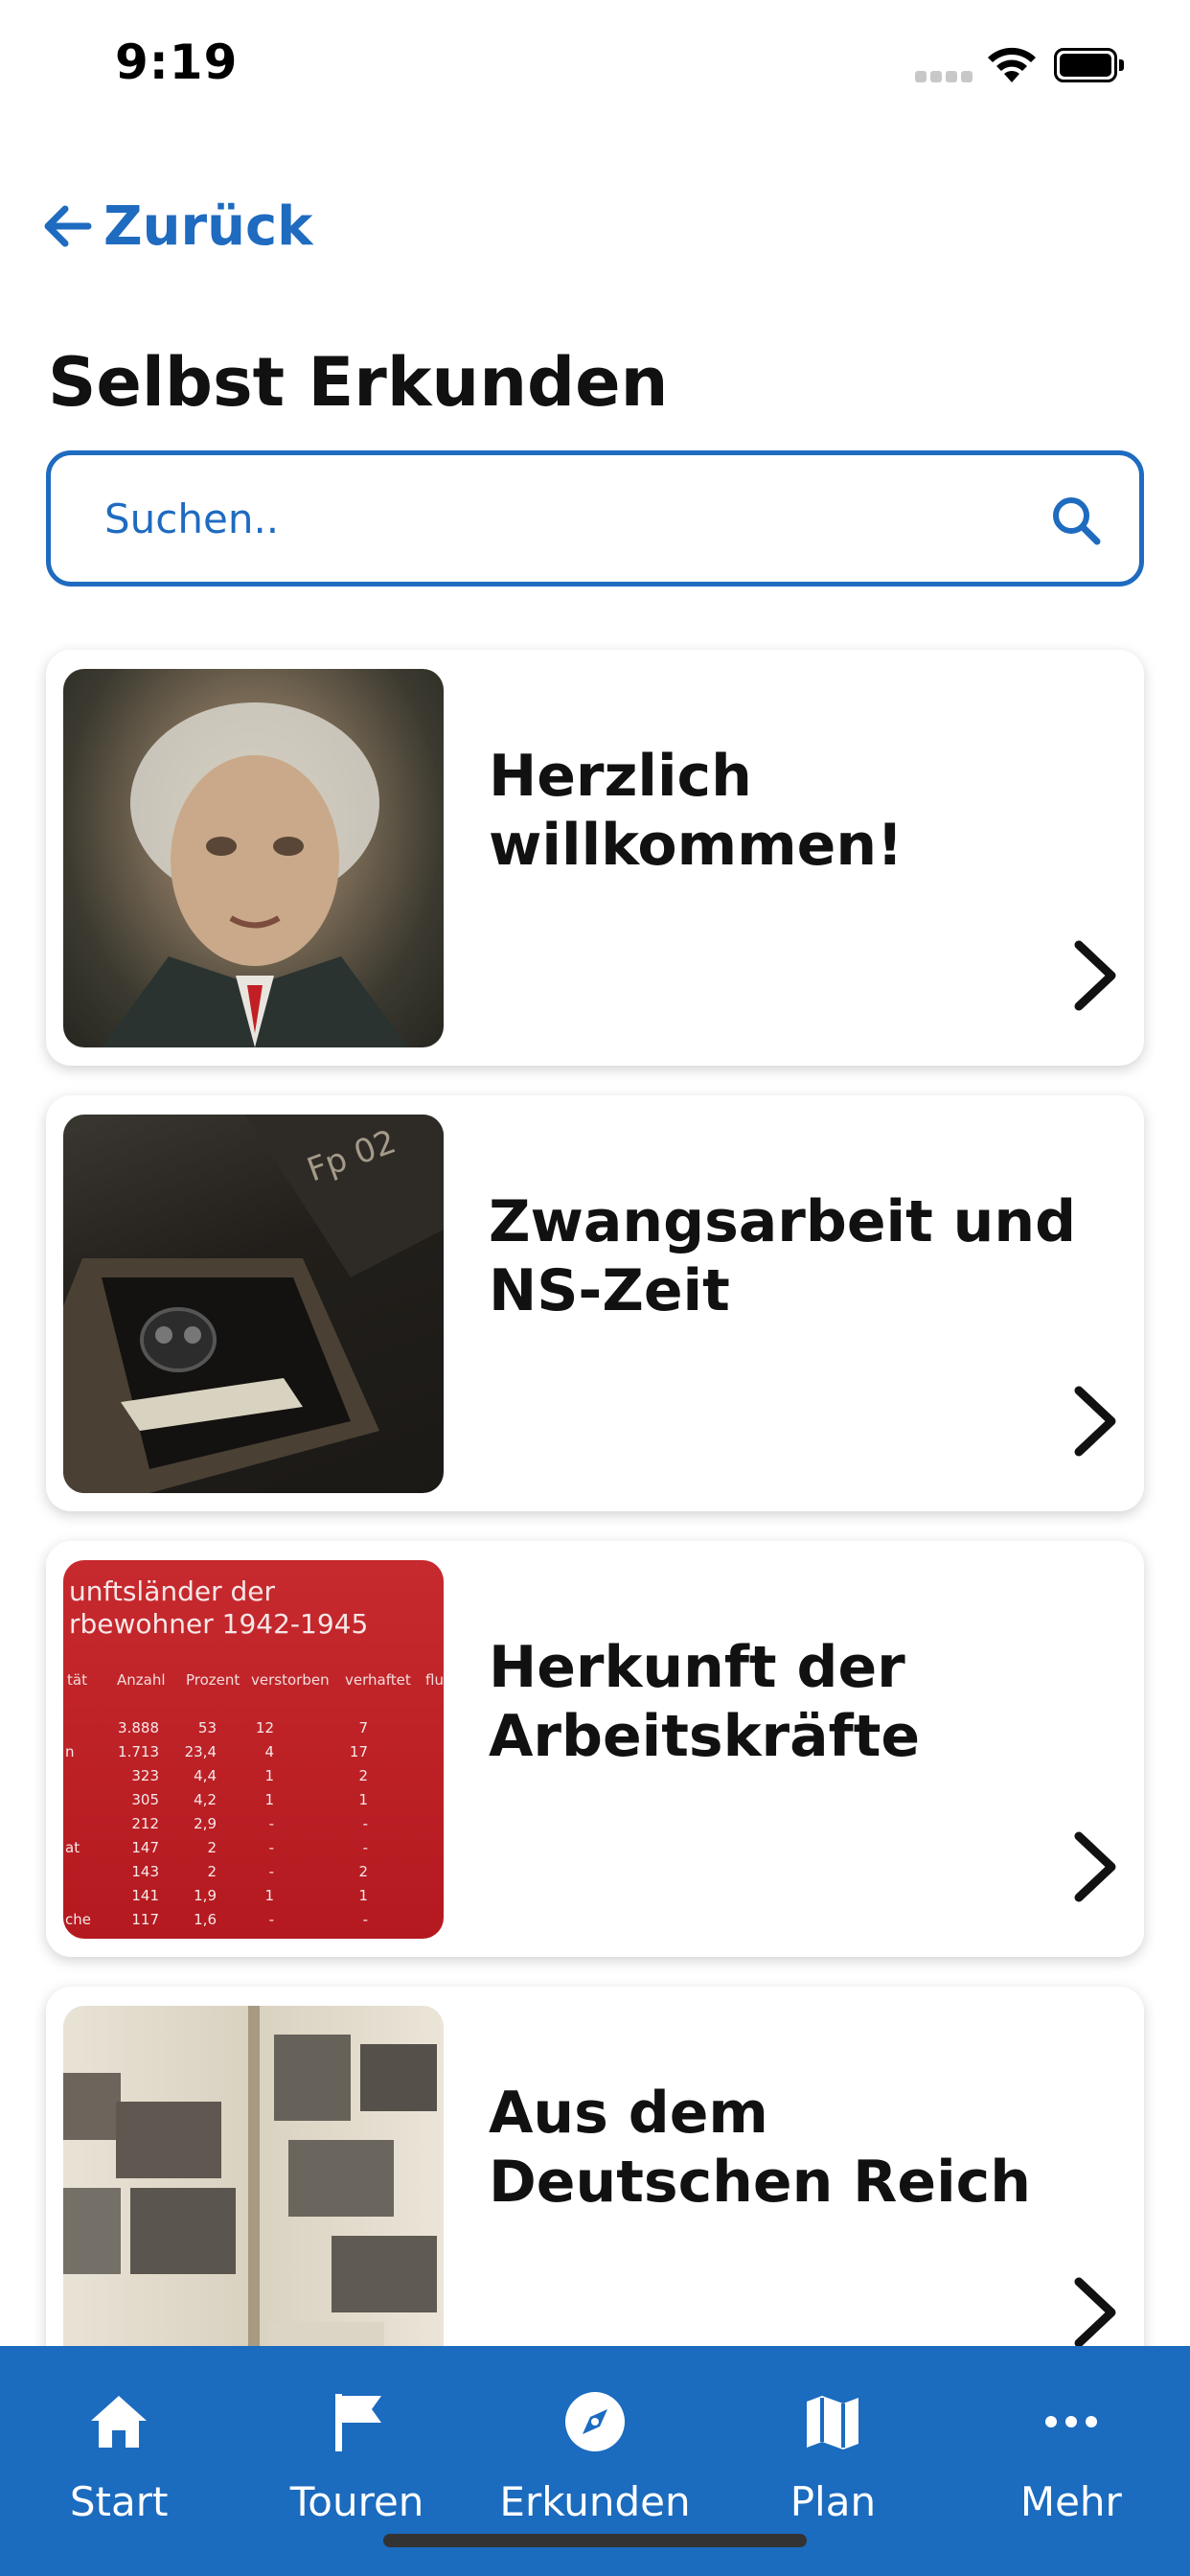  What do you see at coordinates (139, 1727) in the screenshot?
I see `table-cell: 3.888` at bounding box center [139, 1727].